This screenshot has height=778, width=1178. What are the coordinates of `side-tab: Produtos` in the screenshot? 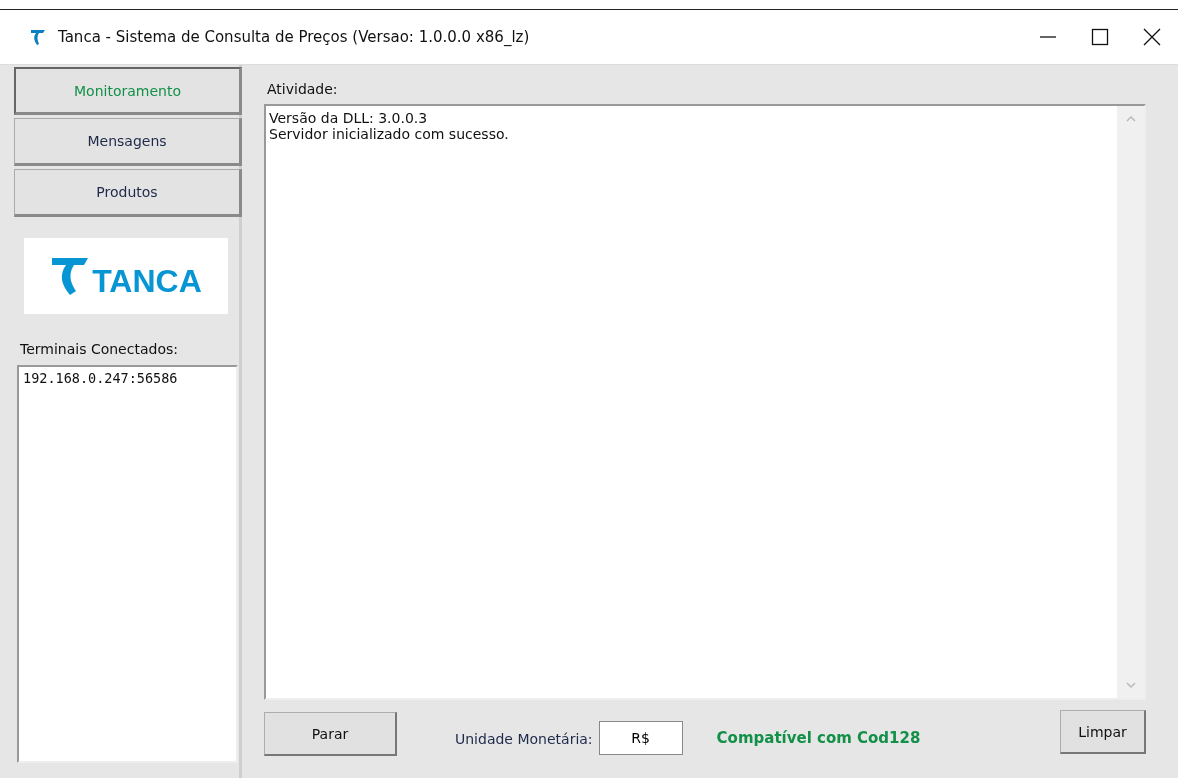 It's located at (128, 193).